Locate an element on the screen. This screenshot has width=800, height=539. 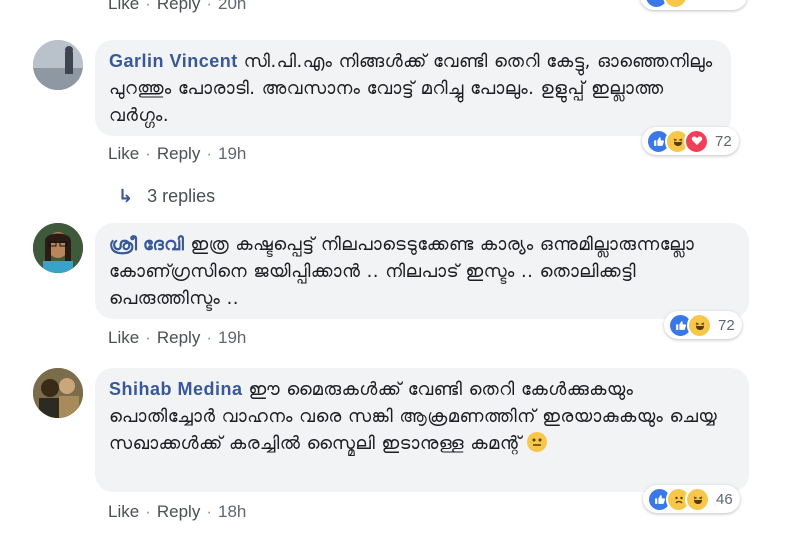
replies-label: 3 replies is located at coordinates (181, 196).